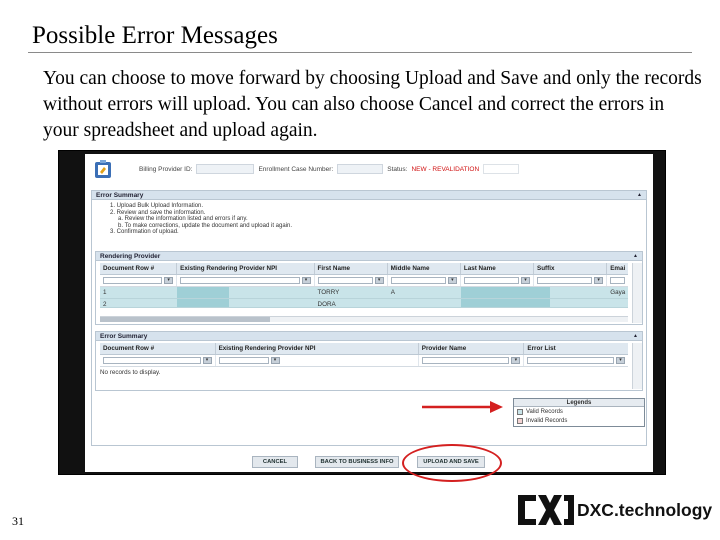  What do you see at coordinates (617, 268) in the screenshot?
I see `column-header: Emai` at bounding box center [617, 268].